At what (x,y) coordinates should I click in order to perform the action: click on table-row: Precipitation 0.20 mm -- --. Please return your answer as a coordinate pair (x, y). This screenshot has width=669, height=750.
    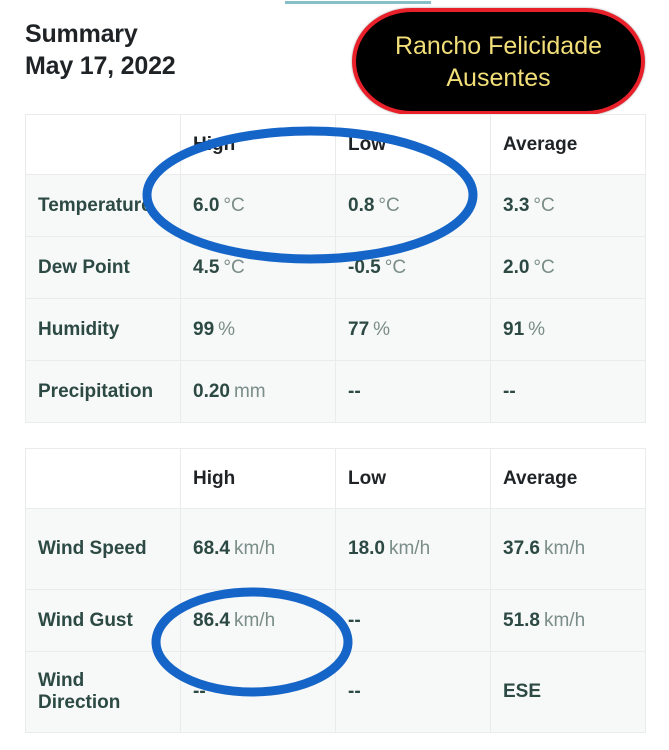
    Looking at the image, I should click on (335, 391).